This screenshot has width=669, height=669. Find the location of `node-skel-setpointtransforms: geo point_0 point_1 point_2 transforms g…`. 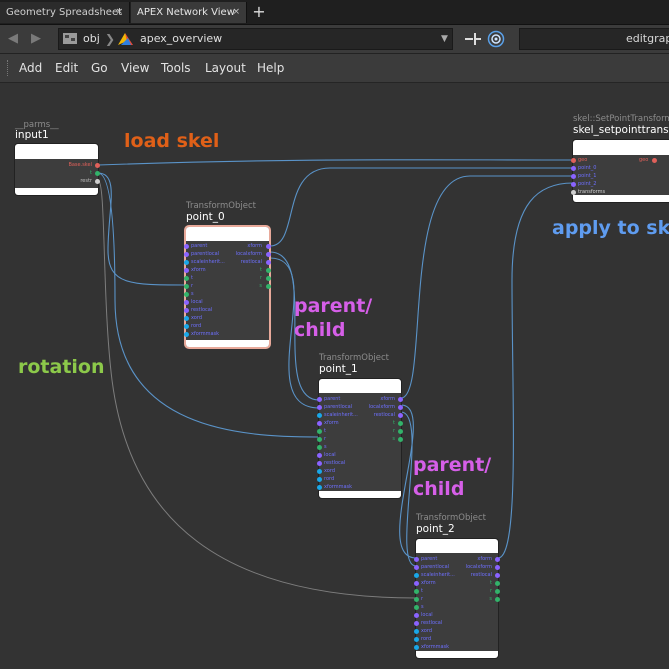

node-skel-setpointtransforms: geo point_0 point_1 point_2 transforms g… is located at coordinates (620, 171).